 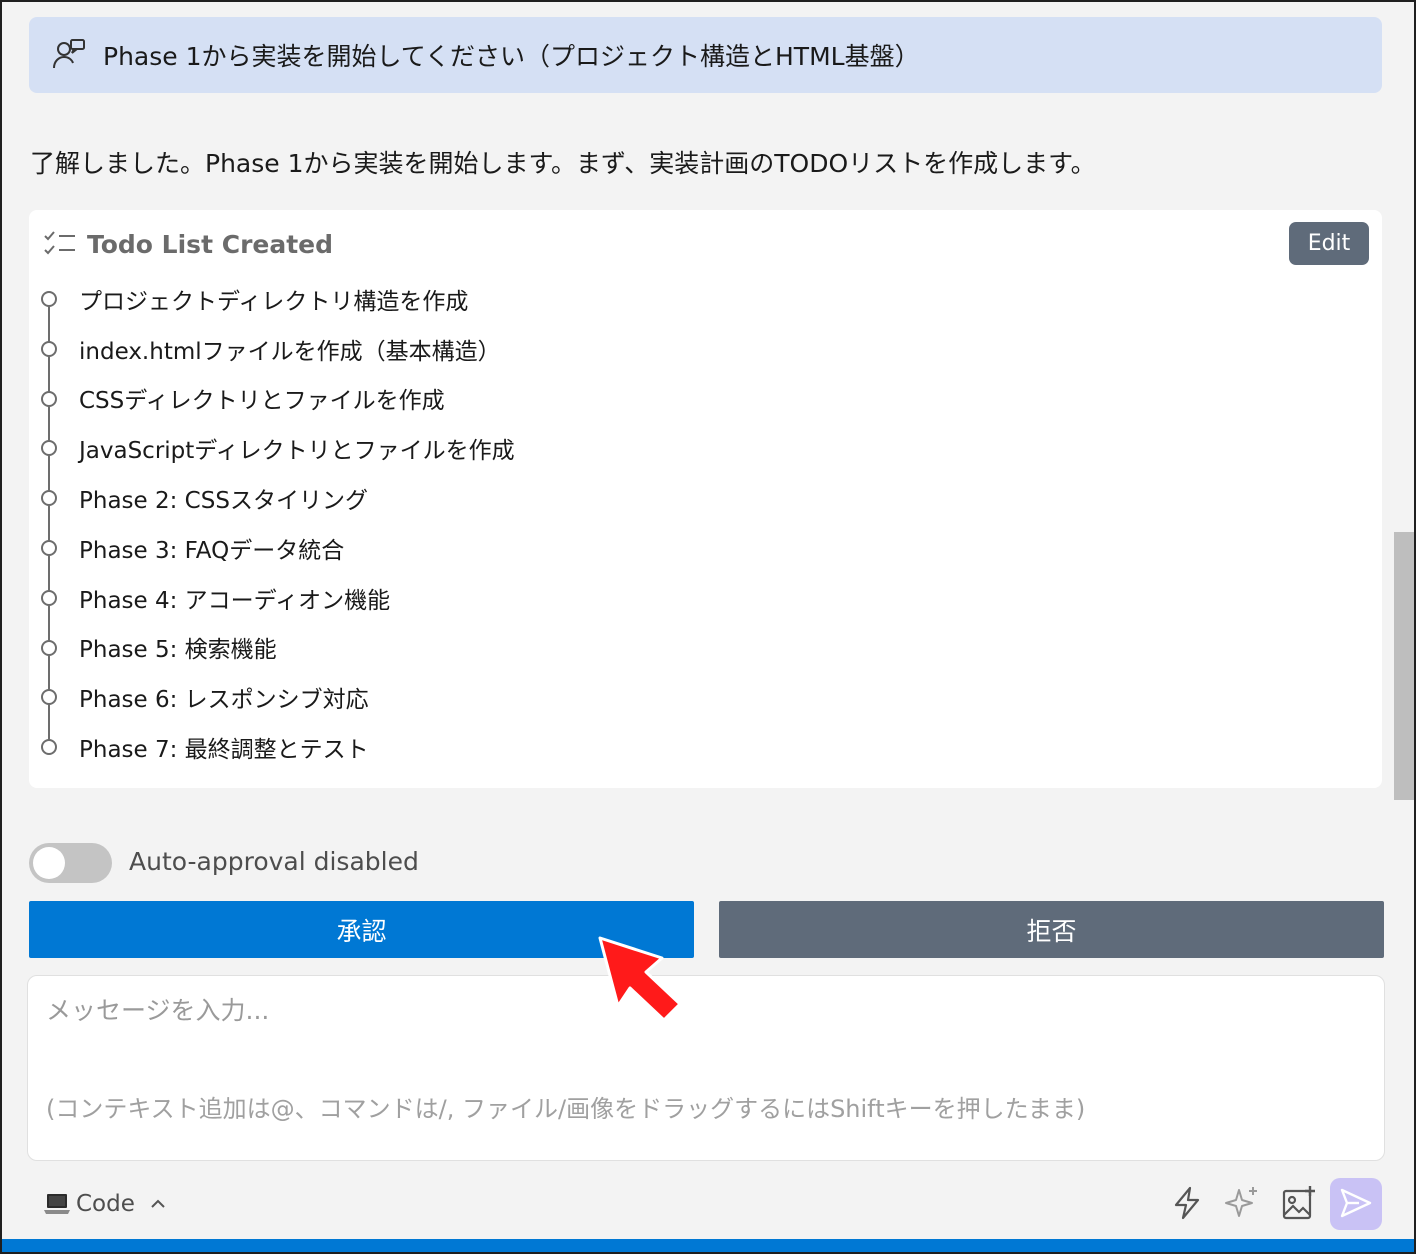 What do you see at coordinates (705, 648) in the screenshot?
I see `todo-item: Phase 5: 検索機能` at bounding box center [705, 648].